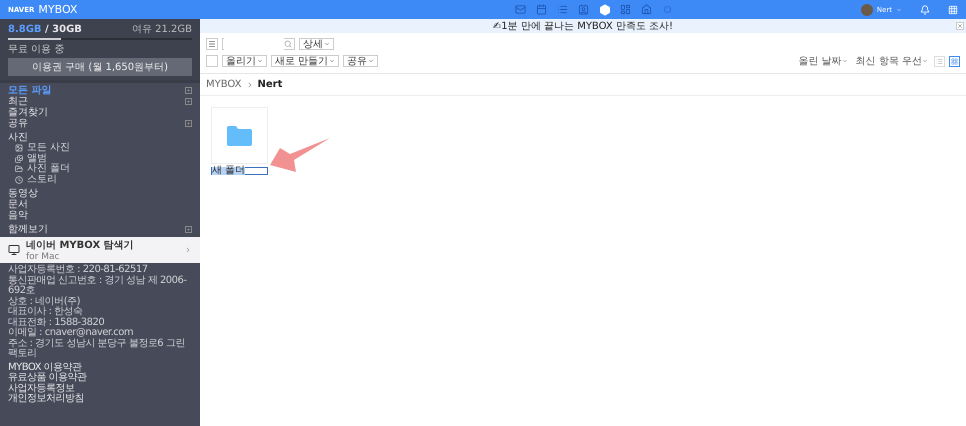  What do you see at coordinates (953, 9) in the screenshot?
I see `apps-grid-icon` at bounding box center [953, 9].